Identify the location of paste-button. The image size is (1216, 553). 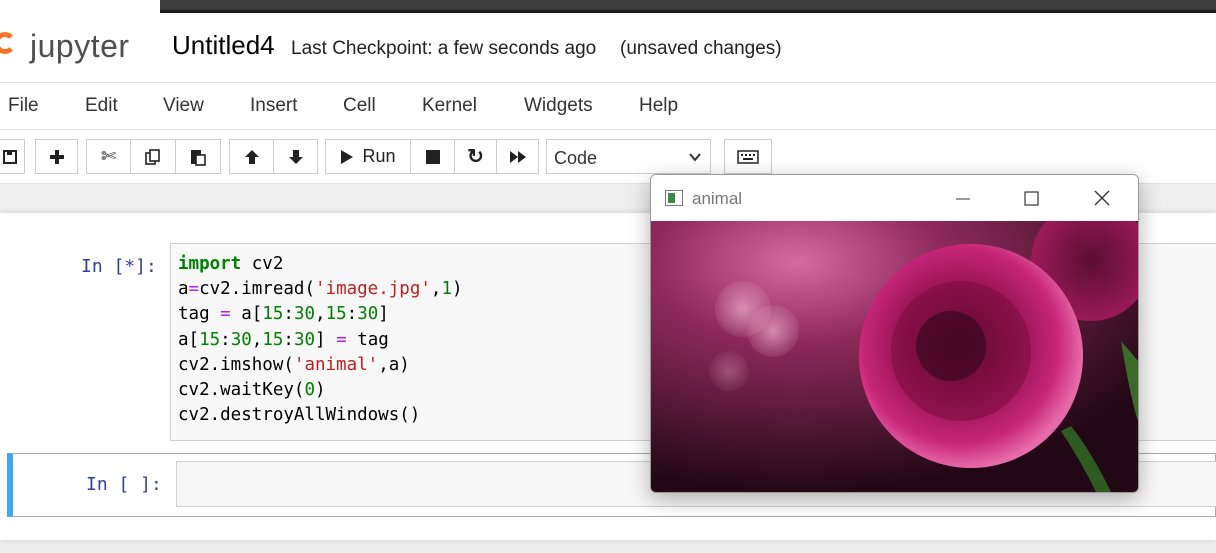
(198, 156).